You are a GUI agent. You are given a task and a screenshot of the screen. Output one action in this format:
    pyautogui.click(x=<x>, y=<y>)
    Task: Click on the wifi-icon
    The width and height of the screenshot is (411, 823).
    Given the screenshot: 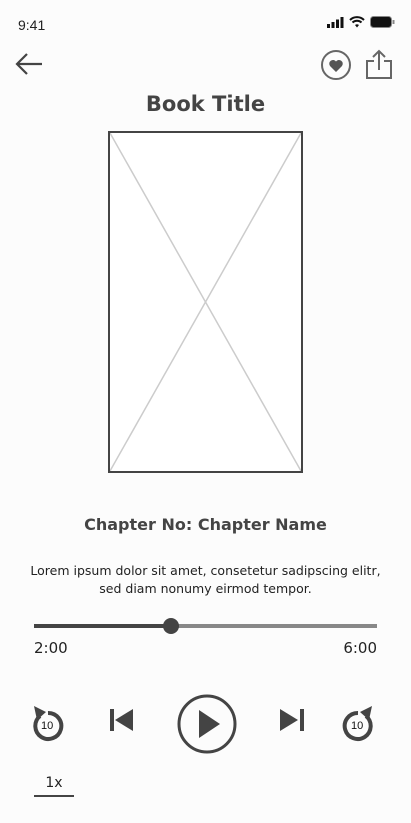 What is the action you would take?
    pyautogui.click(x=357, y=22)
    